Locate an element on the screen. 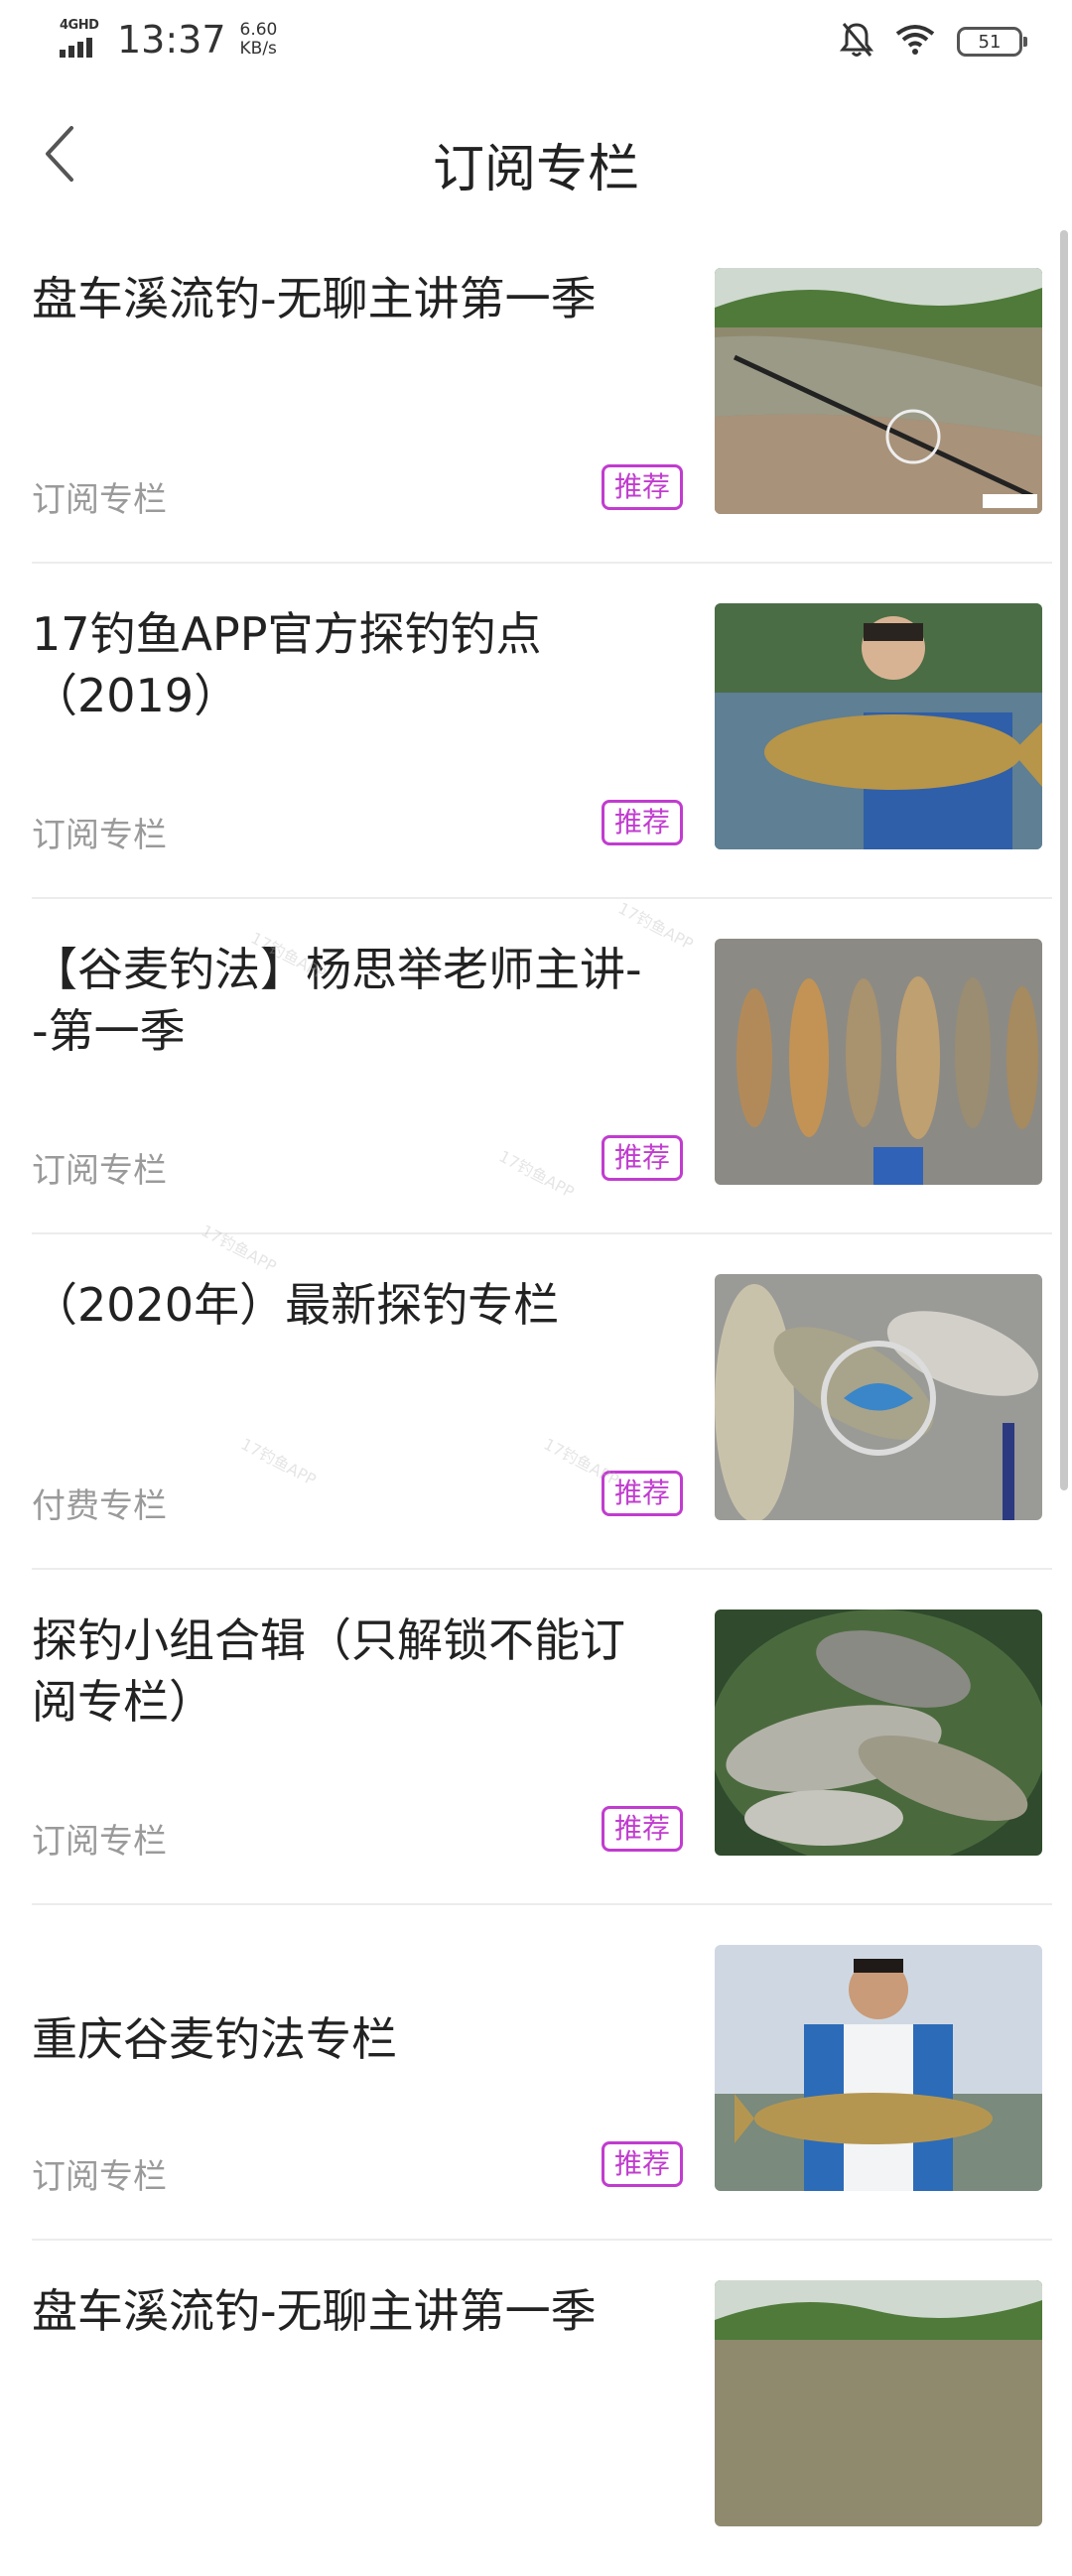  list-item: 17钓鱼APP官方探钓钓点（2019） 订阅专栏 推荐 is located at coordinates (536, 732).